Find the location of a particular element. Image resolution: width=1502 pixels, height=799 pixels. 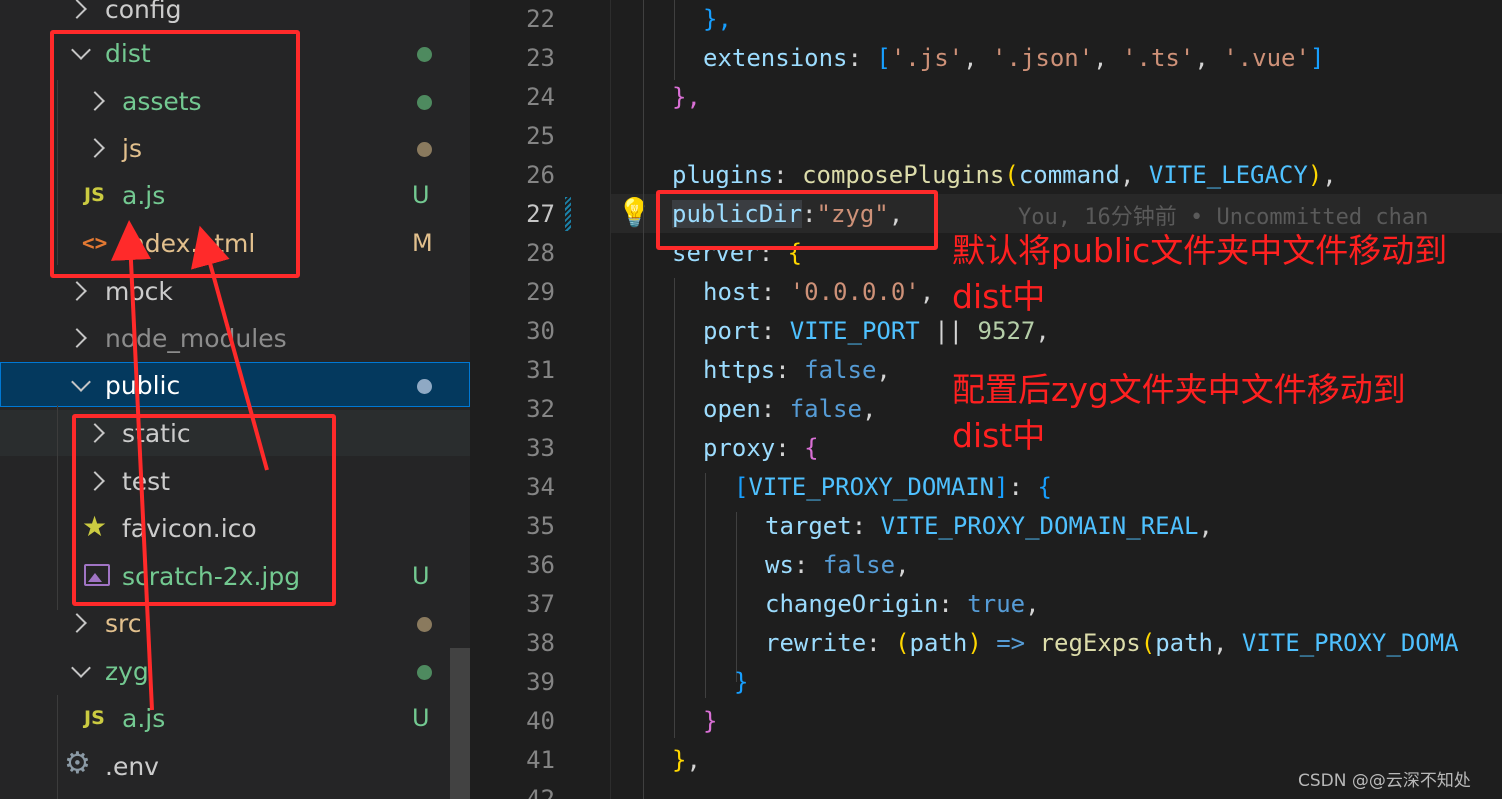

line-number: 25 is located at coordinates (540, 136).